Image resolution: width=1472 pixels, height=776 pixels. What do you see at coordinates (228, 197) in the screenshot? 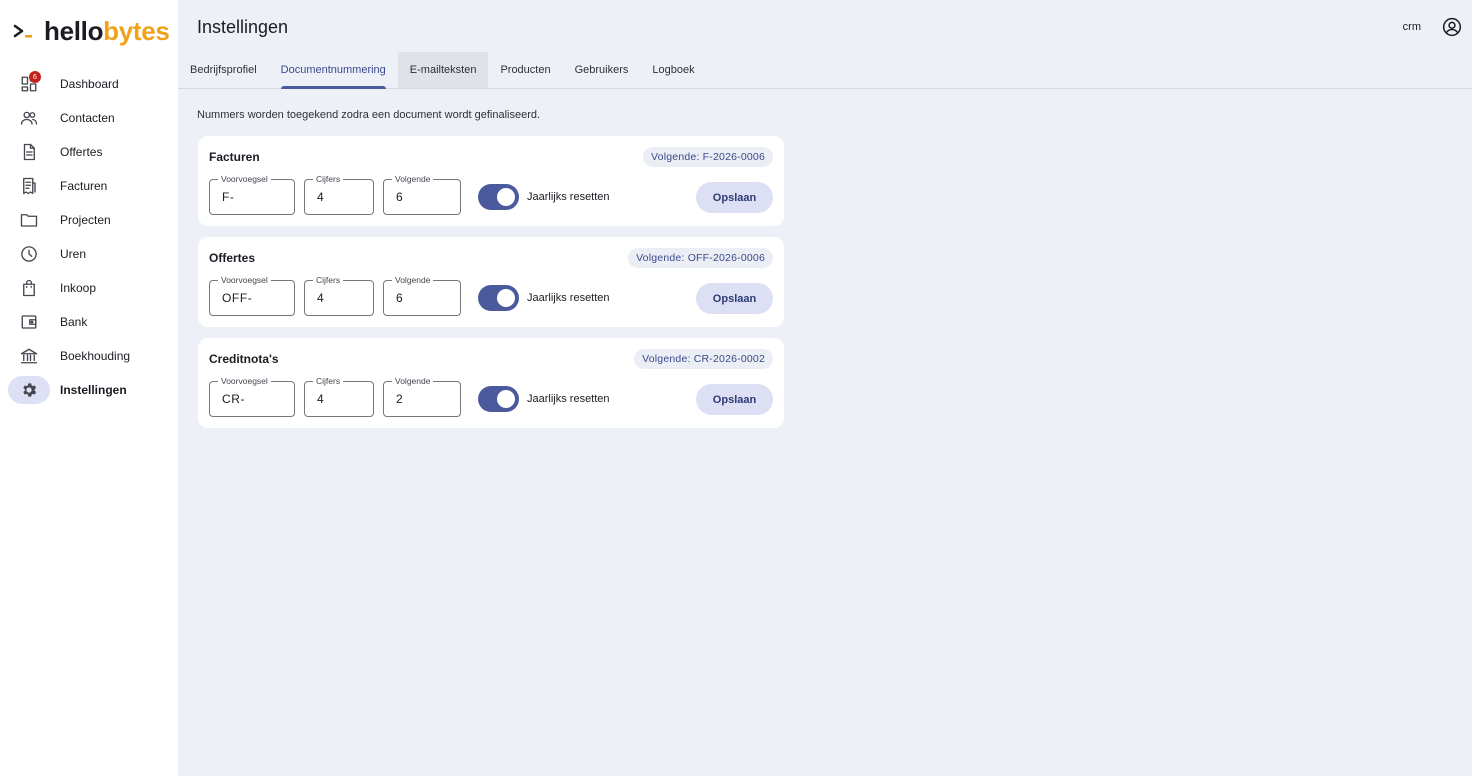
I see `field-value: F-` at bounding box center [228, 197].